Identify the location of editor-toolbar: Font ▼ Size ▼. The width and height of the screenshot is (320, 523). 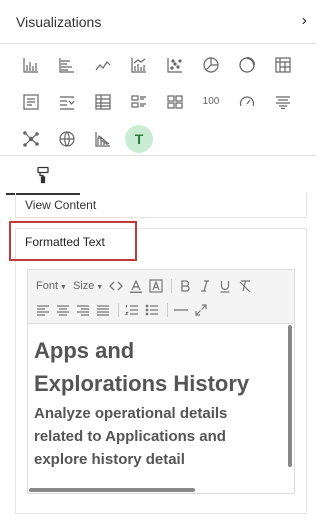
(161, 297).